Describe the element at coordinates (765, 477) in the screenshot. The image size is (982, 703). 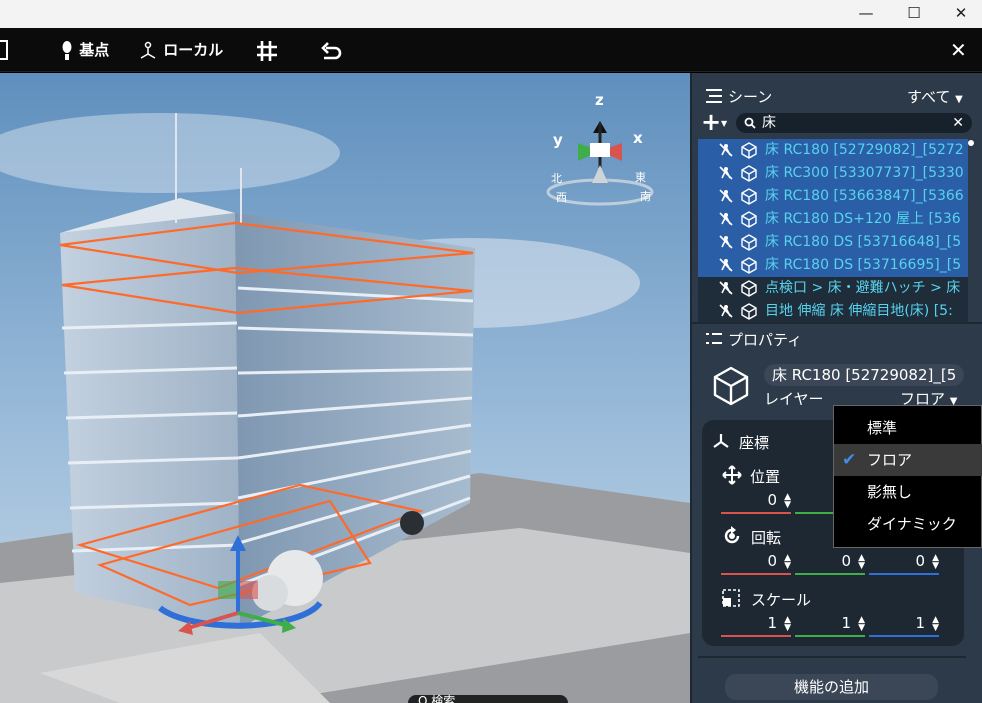
I see `position-label: 位置` at that location.